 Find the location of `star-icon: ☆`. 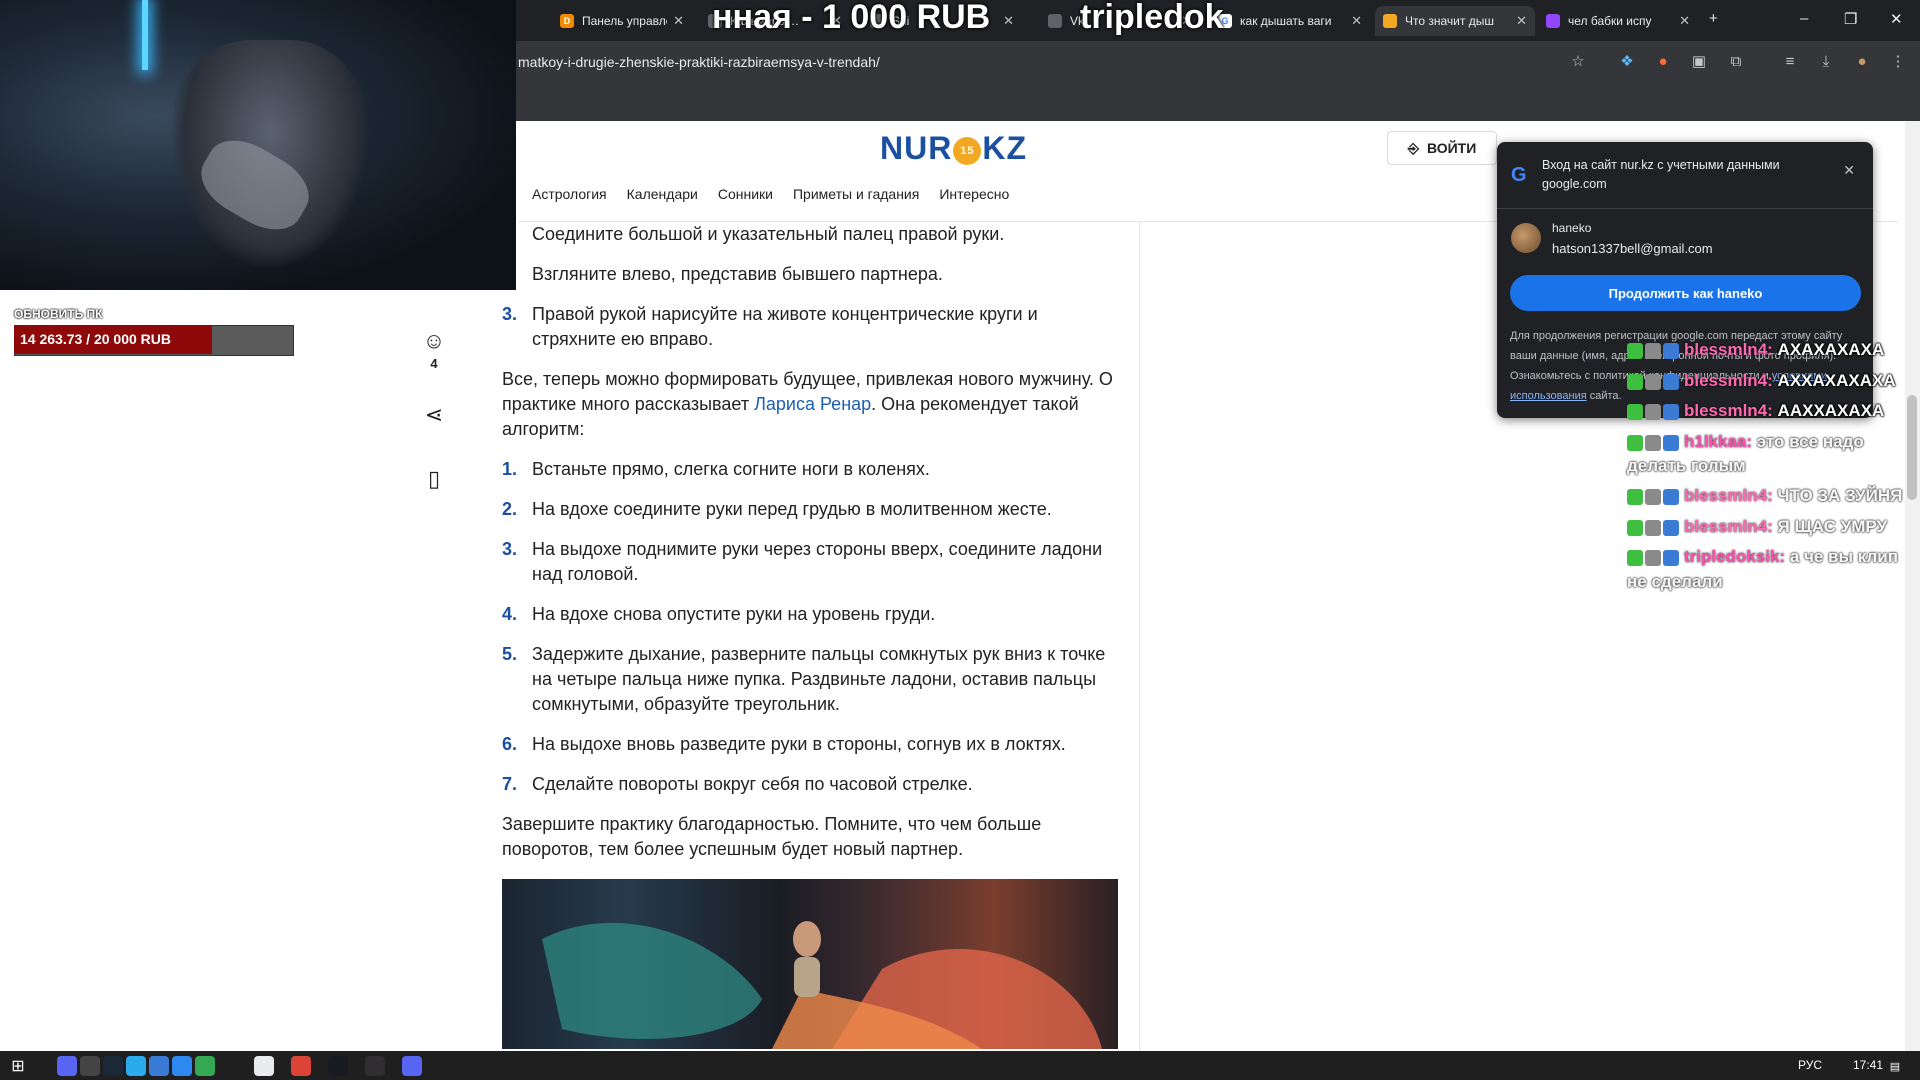

star-icon: ☆ is located at coordinates (1578, 62).